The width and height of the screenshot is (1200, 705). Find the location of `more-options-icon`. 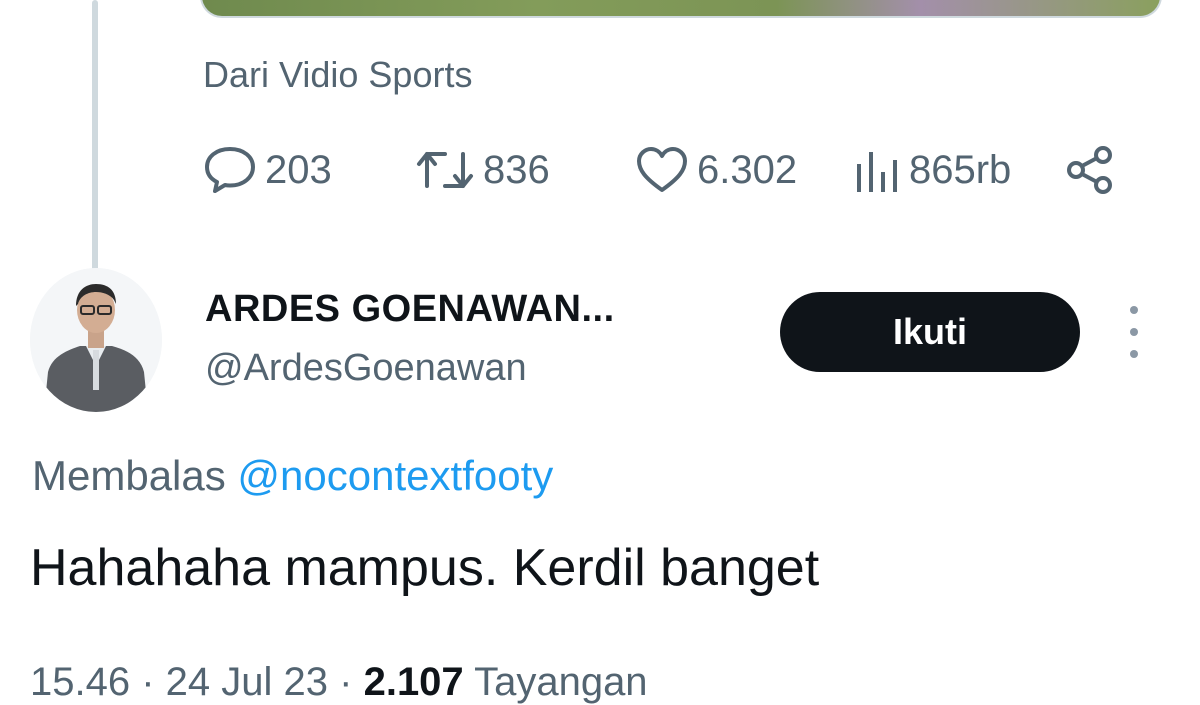

more-options-icon is located at coordinates (1134, 332).